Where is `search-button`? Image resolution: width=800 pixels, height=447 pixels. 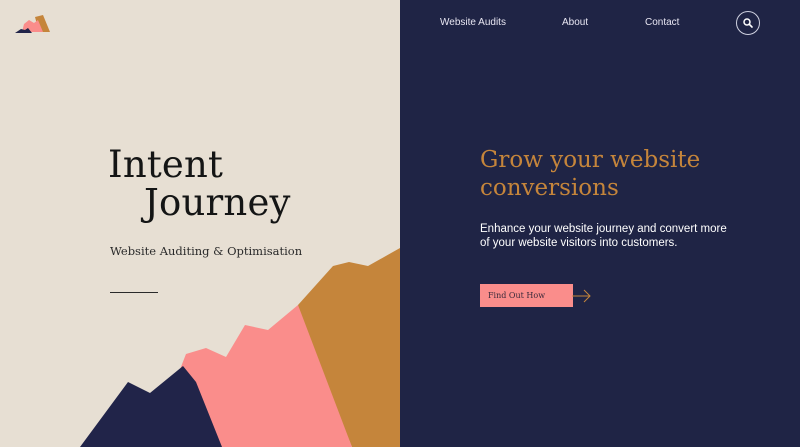
search-button is located at coordinates (748, 23).